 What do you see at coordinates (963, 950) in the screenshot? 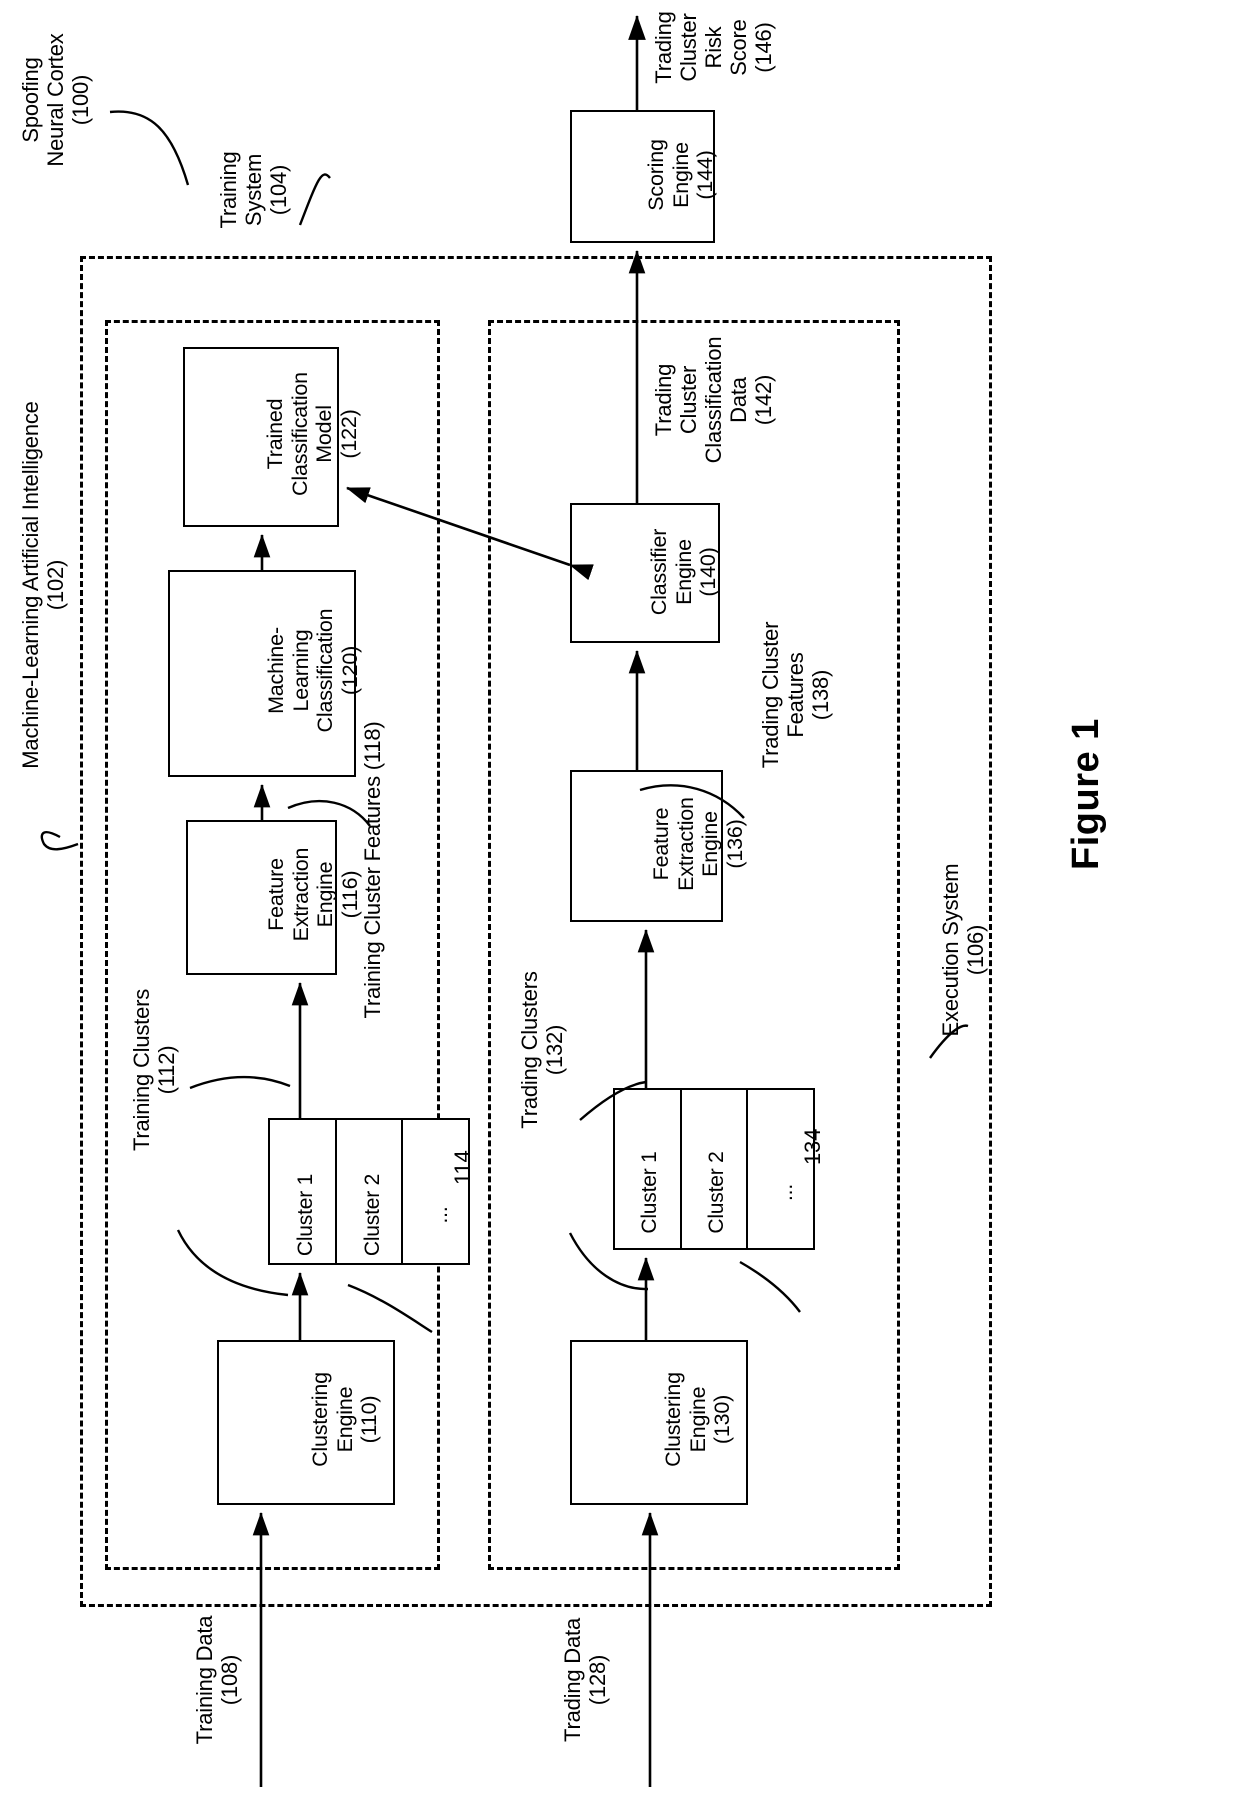
I see `execution-system-label: Execution System (106)` at bounding box center [963, 950].